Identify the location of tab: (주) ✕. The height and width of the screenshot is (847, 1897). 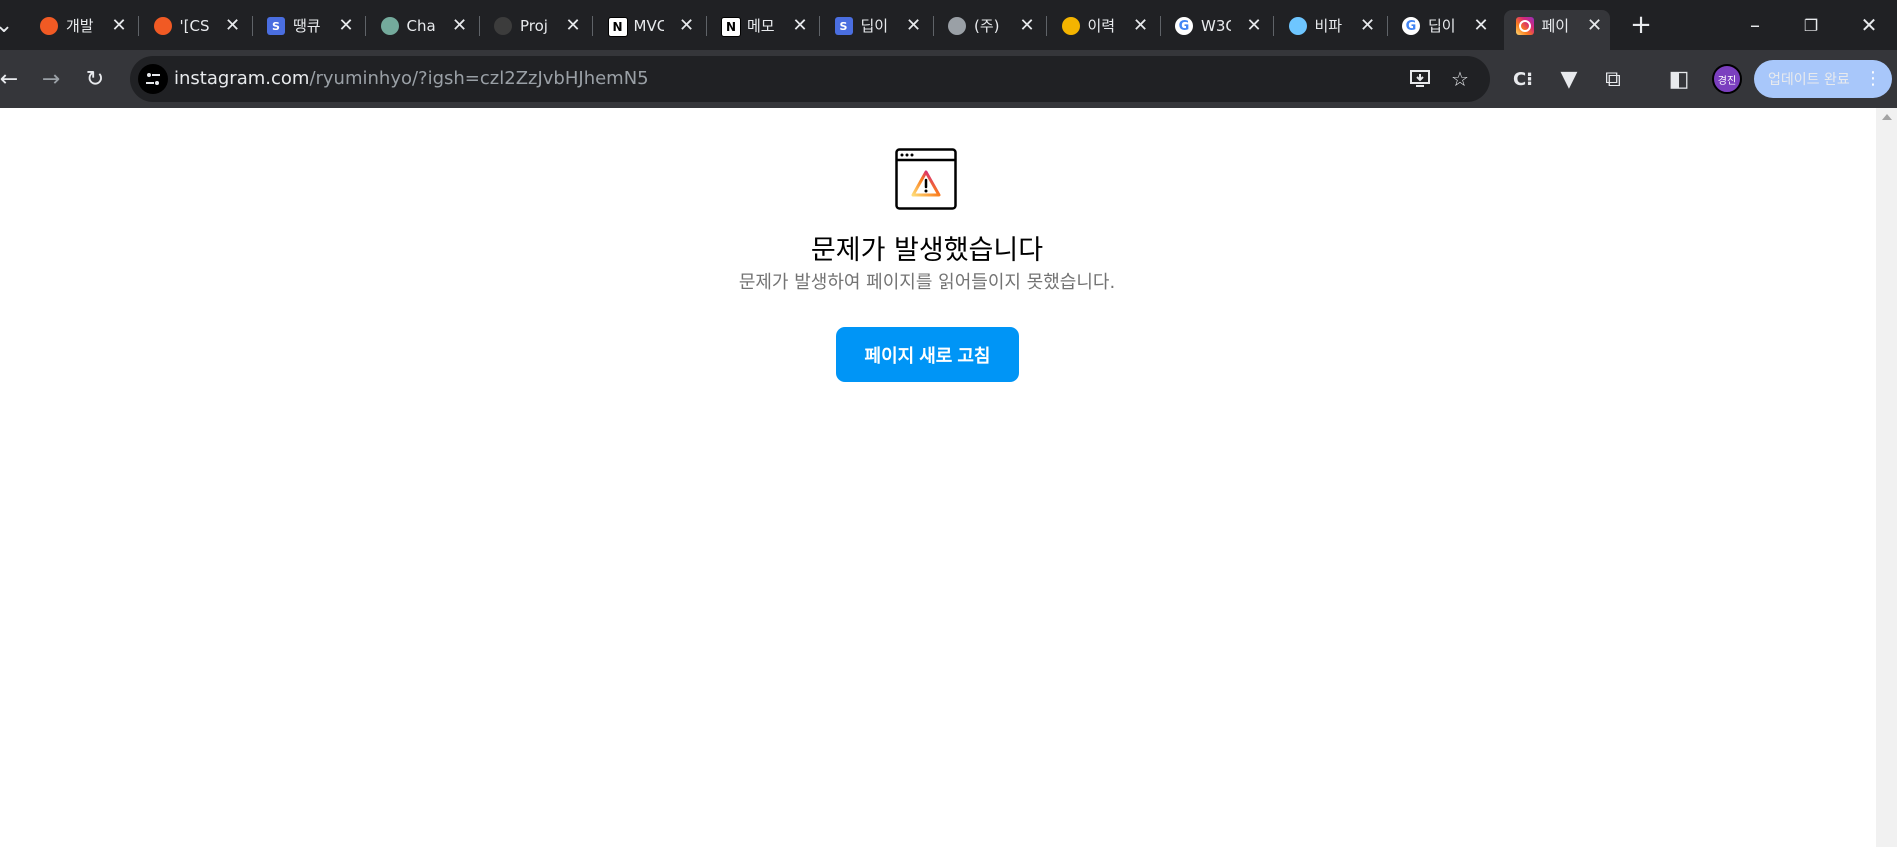
(992, 26).